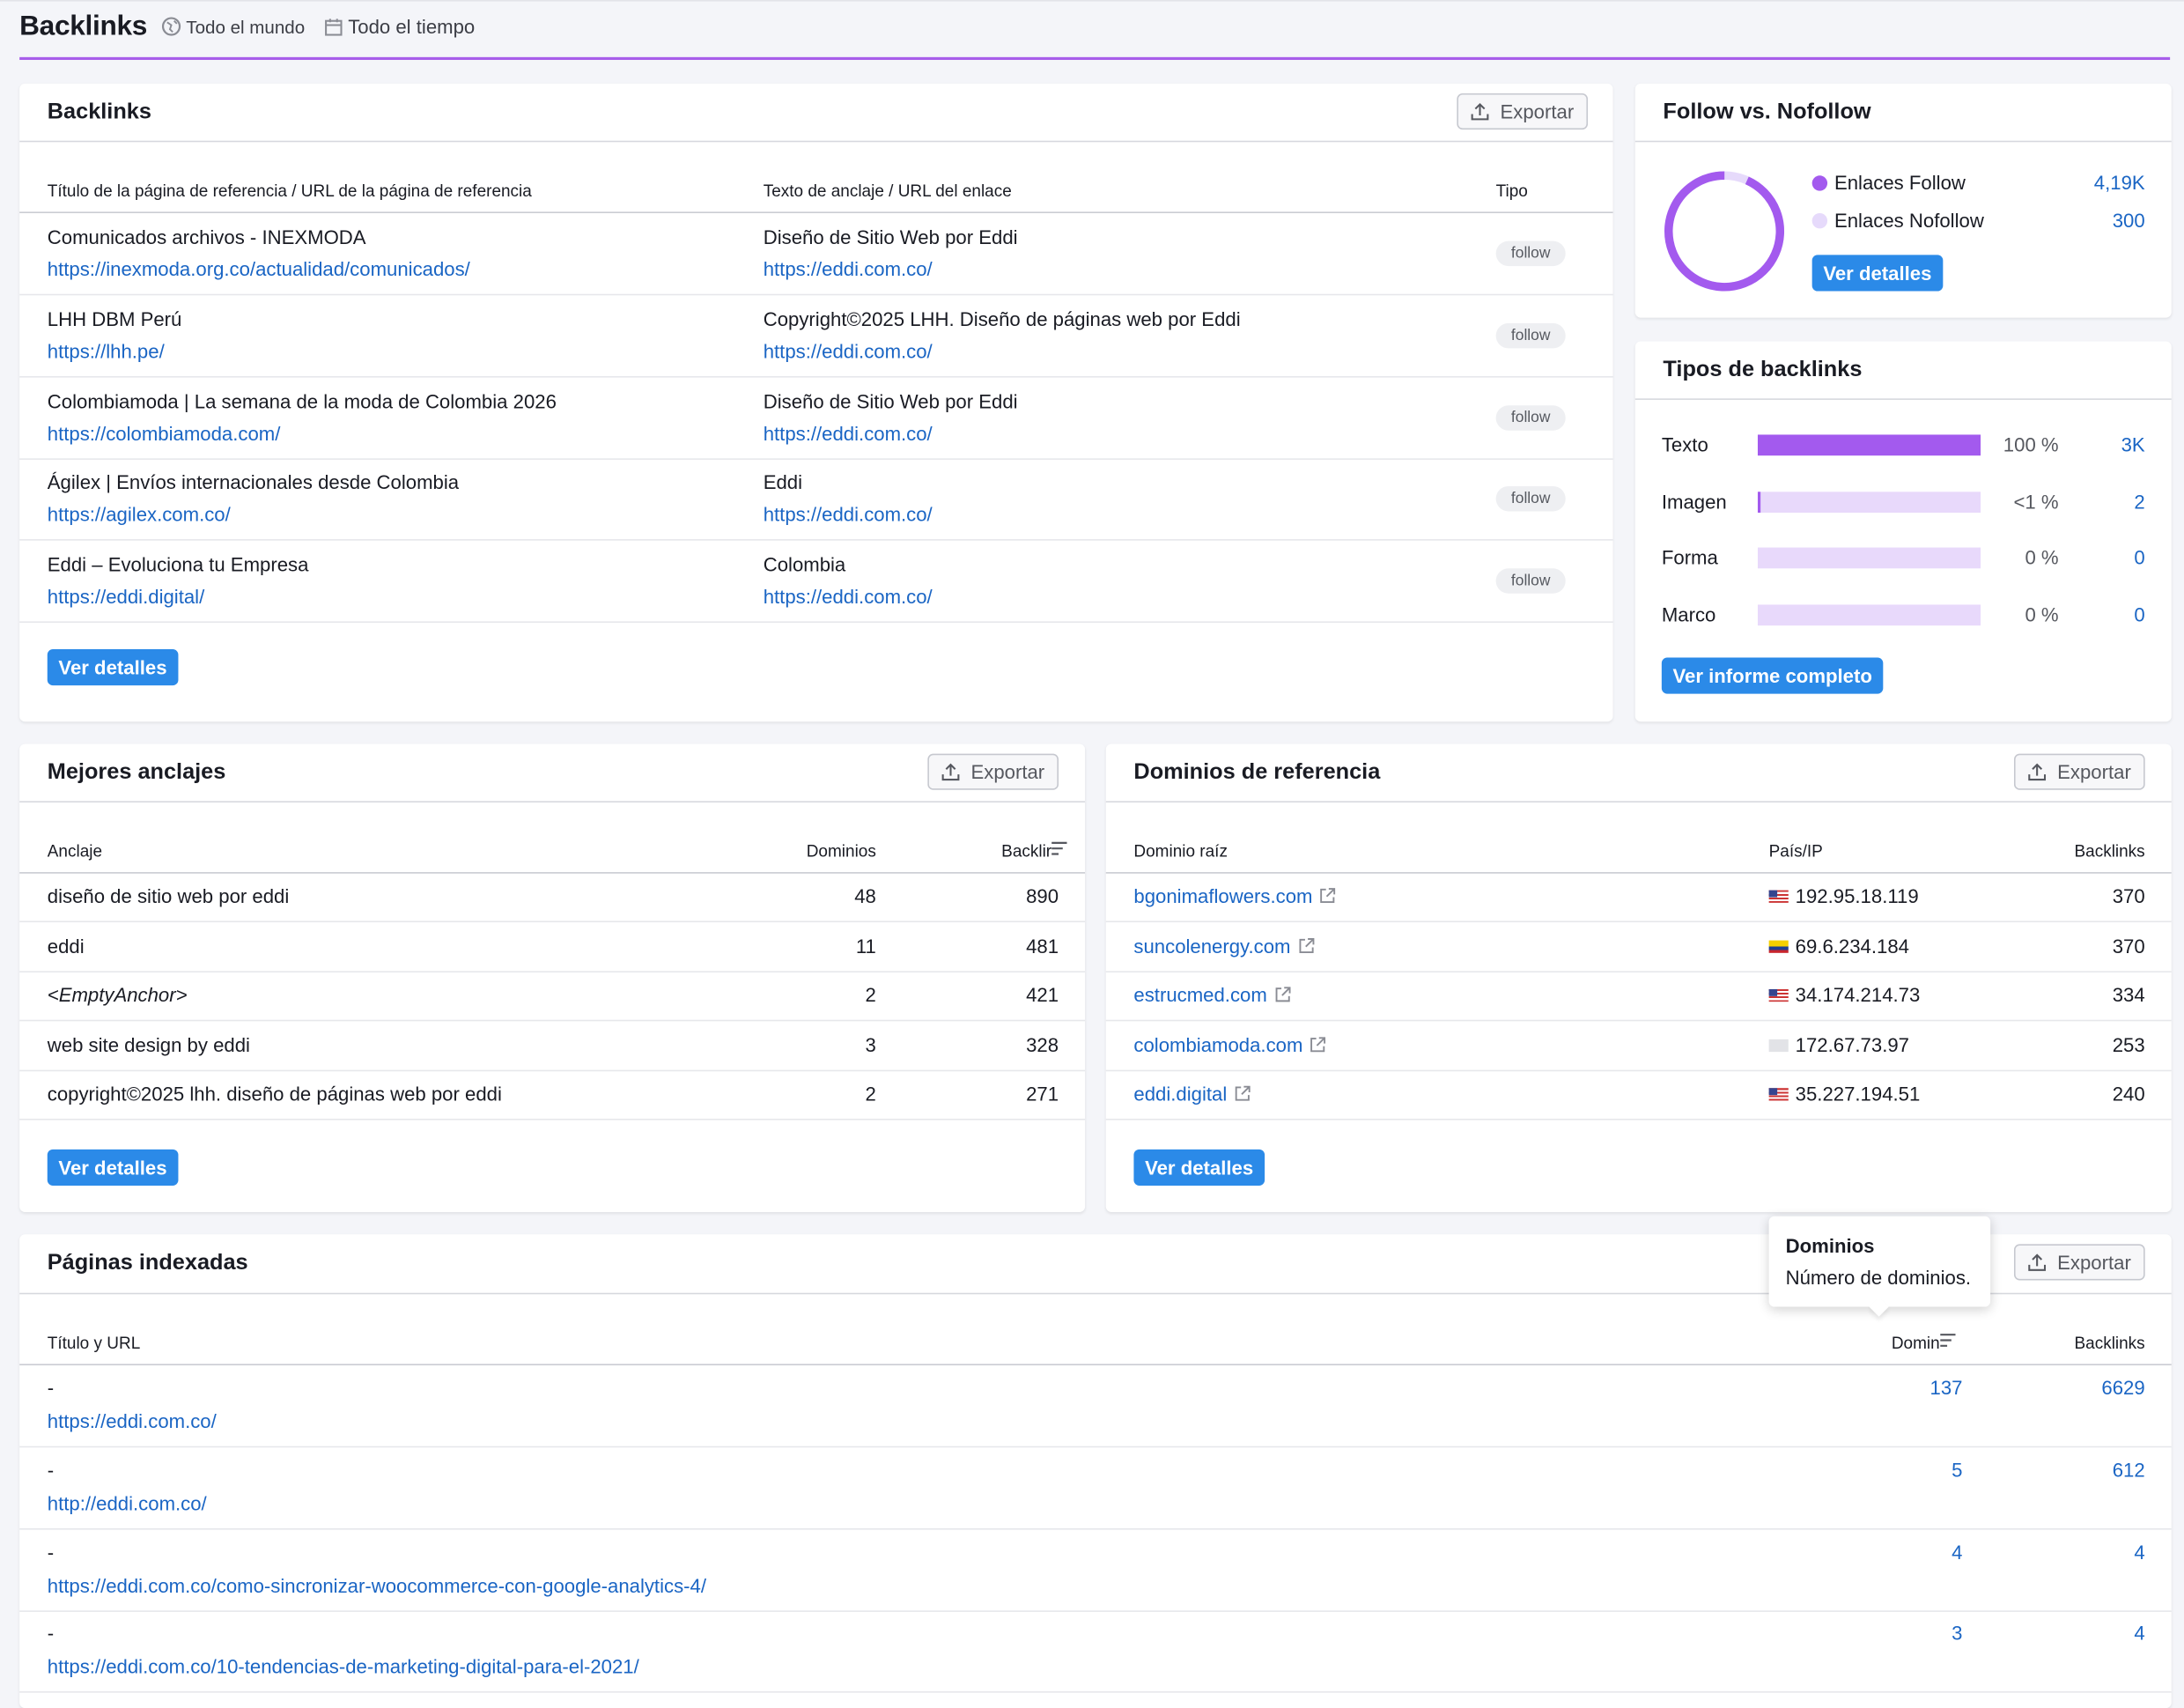 The width and height of the screenshot is (2184, 1708). What do you see at coordinates (1480, 111) in the screenshot?
I see `upload-icon` at bounding box center [1480, 111].